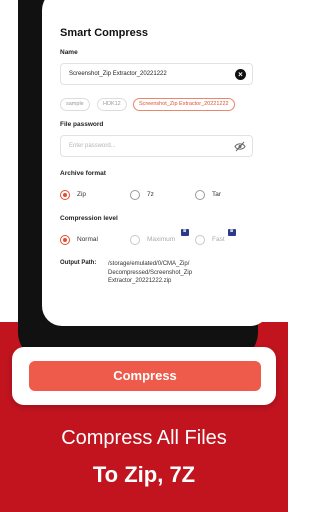 This screenshot has width=320, height=512. Describe the element at coordinates (135, 195) in the screenshot. I see `format-radio-7z` at that location.